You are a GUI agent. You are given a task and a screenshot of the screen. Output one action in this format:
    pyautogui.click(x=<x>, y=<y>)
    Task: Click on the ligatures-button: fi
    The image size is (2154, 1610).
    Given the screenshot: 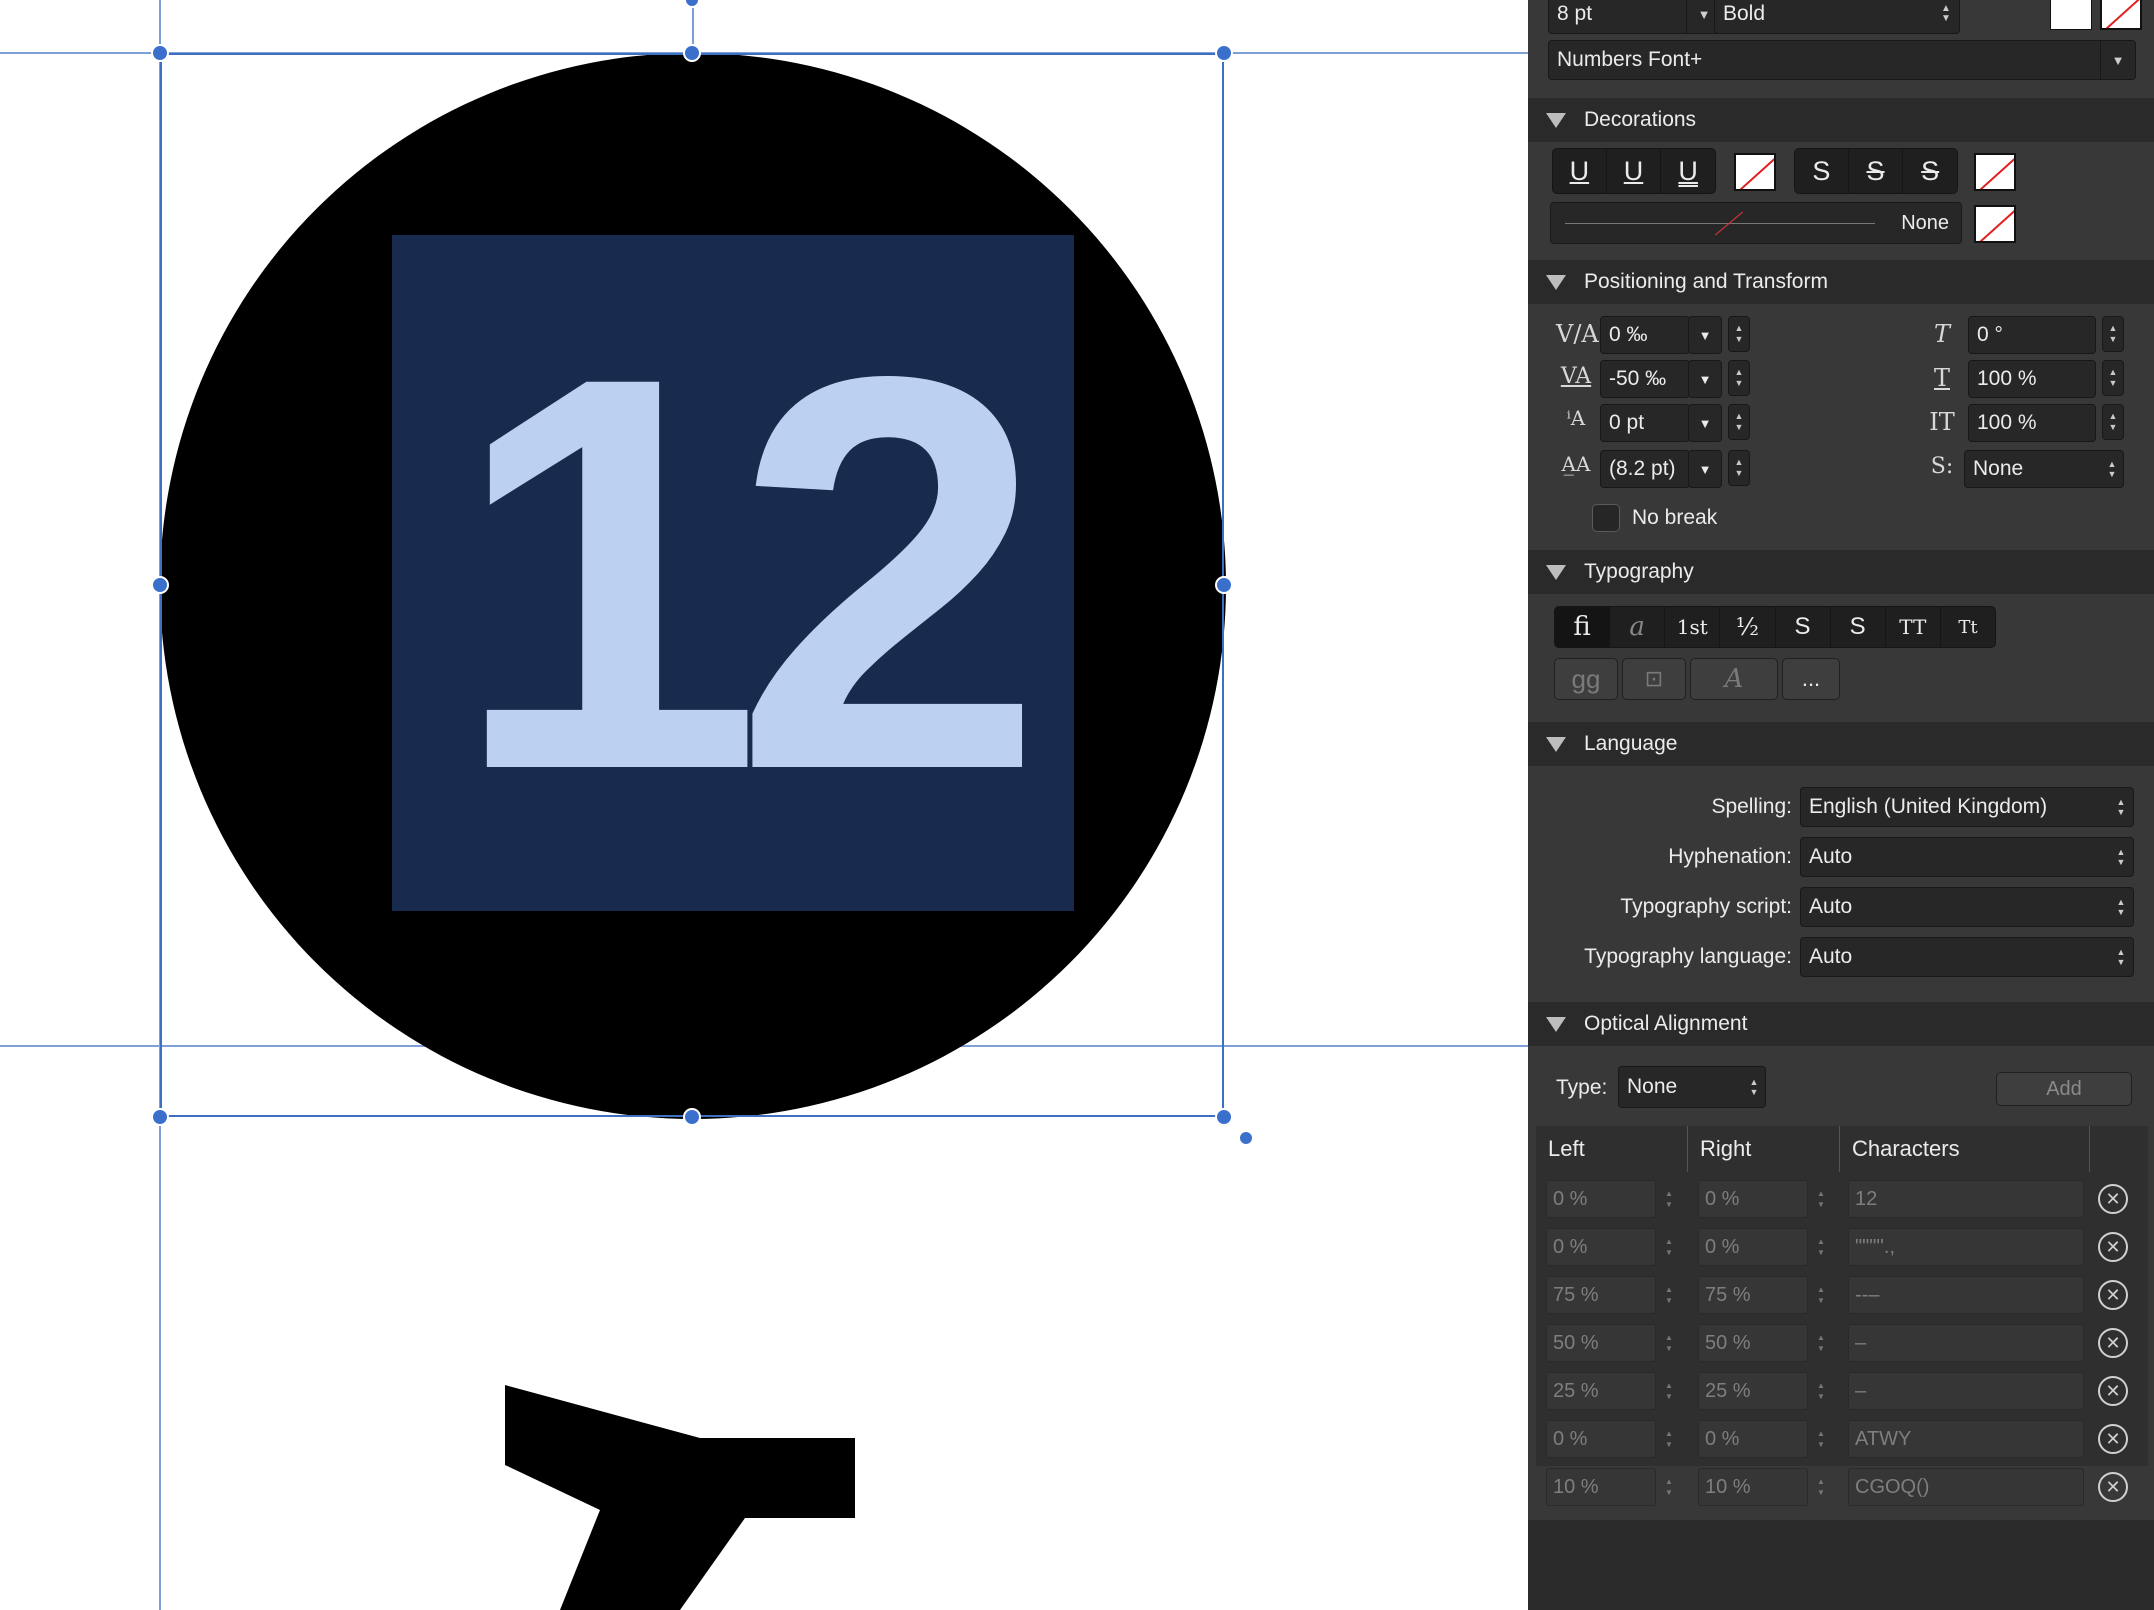 What is the action you would take?
    pyautogui.click(x=1583, y=627)
    